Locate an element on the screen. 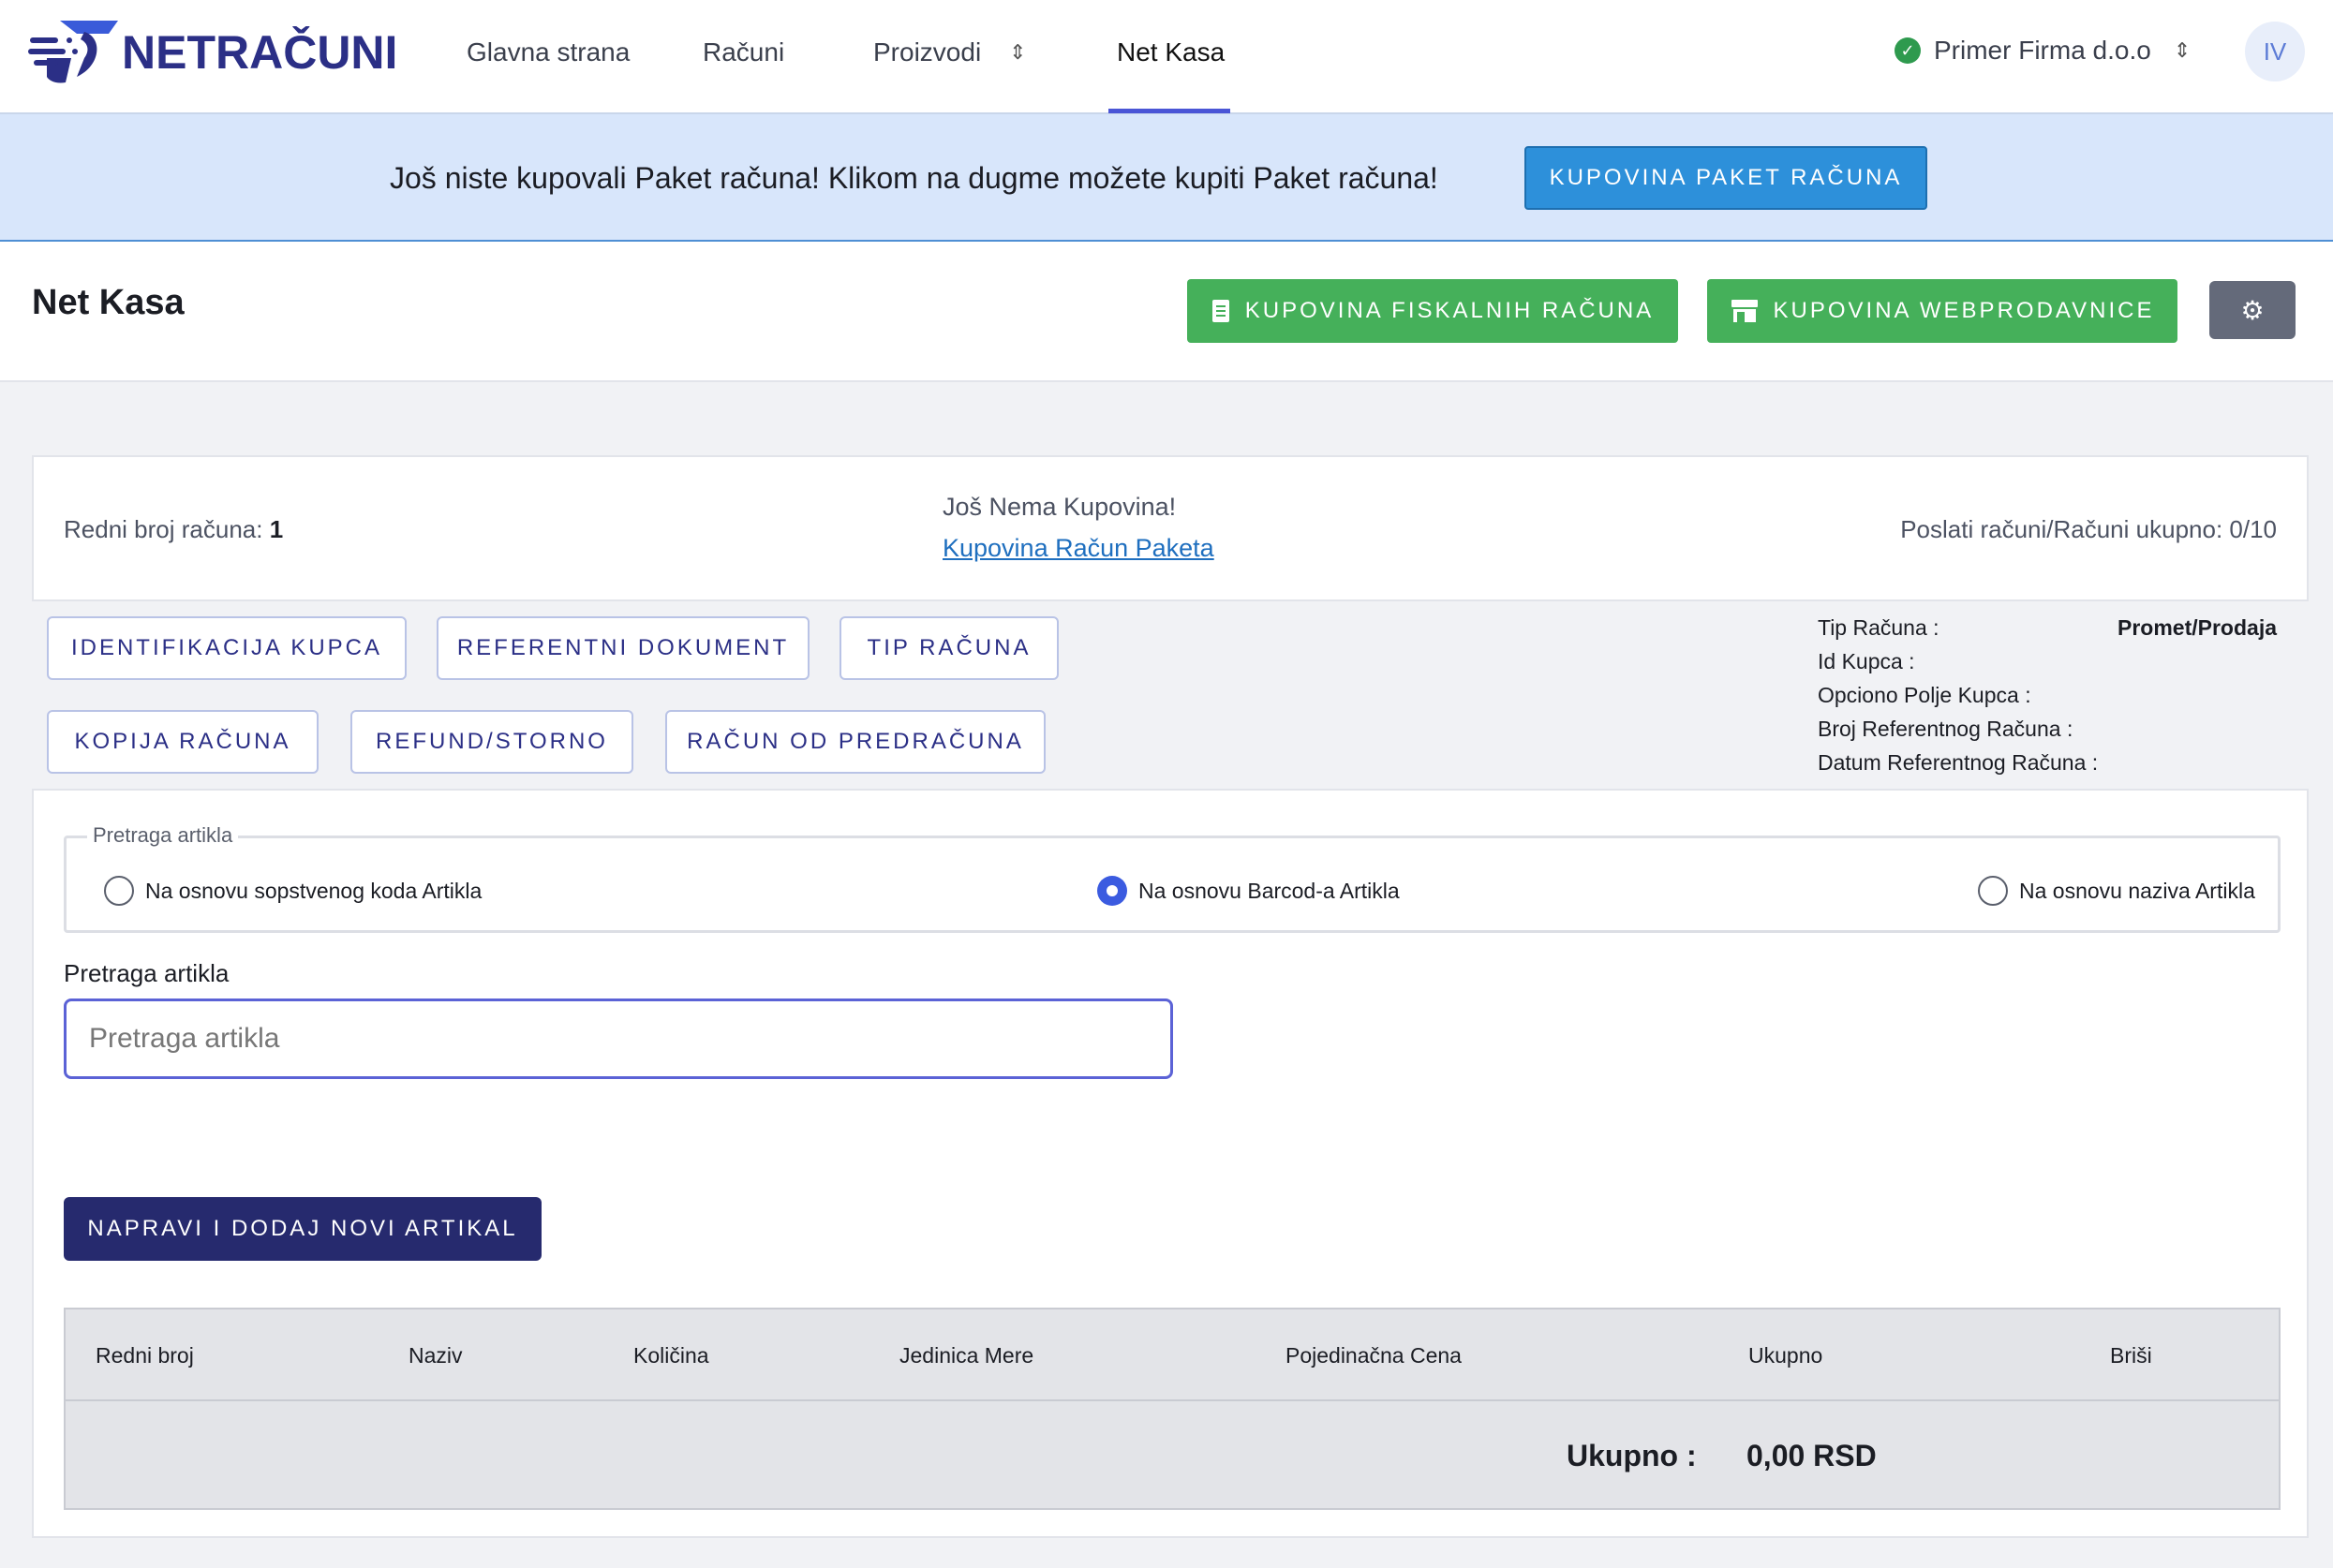 Image resolution: width=2333 pixels, height=1568 pixels. button-label: KUPOVINA FISKALNIH RAČUNA is located at coordinates (1449, 310).